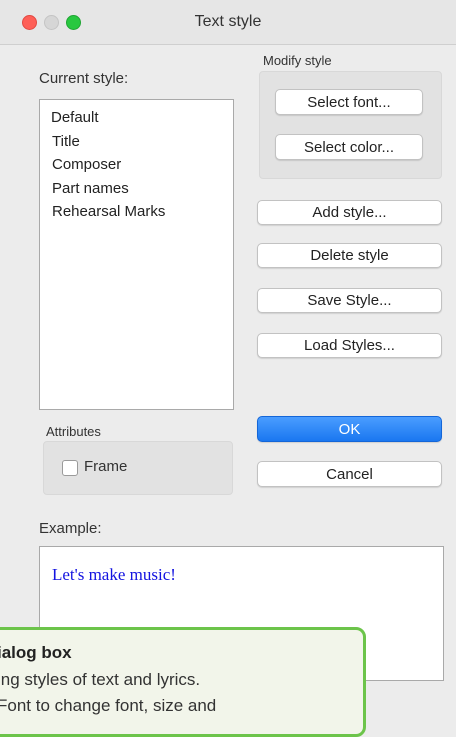  What do you see at coordinates (349, 429) in the screenshot?
I see `ok-button: OK` at bounding box center [349, 429].